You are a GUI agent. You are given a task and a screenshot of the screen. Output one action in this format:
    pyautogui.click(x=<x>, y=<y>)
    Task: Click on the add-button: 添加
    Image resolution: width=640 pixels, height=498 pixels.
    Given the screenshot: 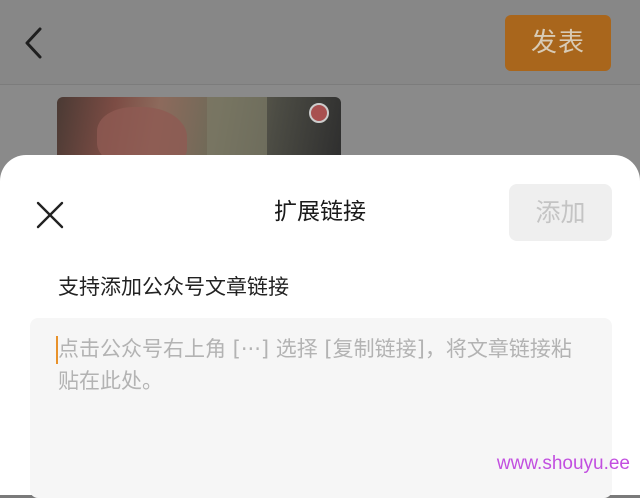 What is the action you would take?
    pyautogui.click(x=560, y=212)
    